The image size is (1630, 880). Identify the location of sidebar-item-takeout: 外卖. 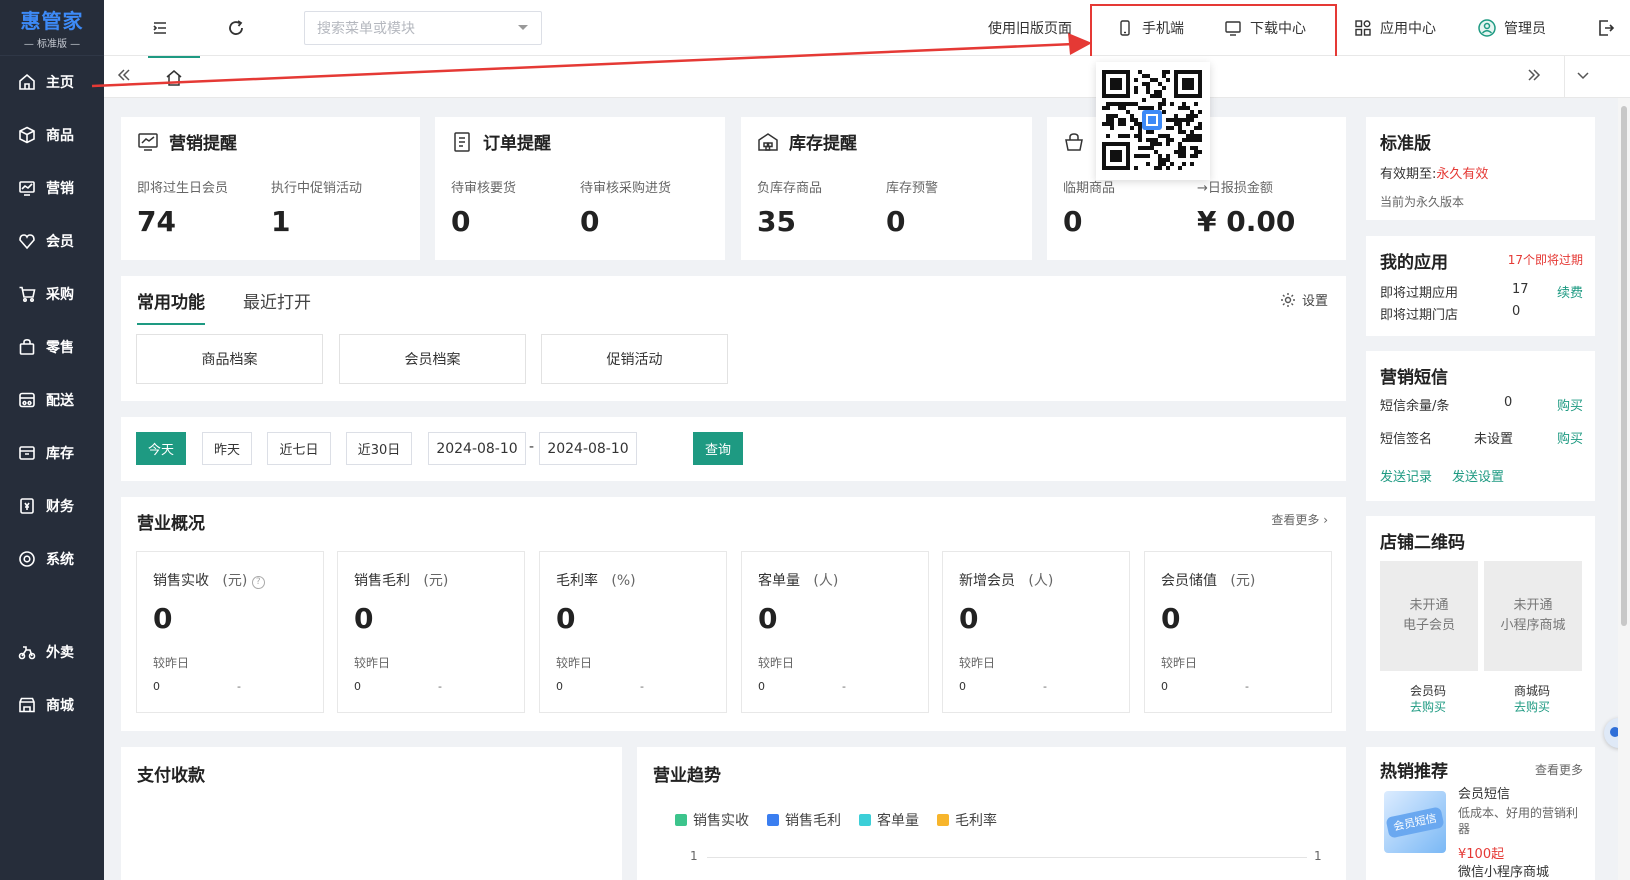
(52, 651).